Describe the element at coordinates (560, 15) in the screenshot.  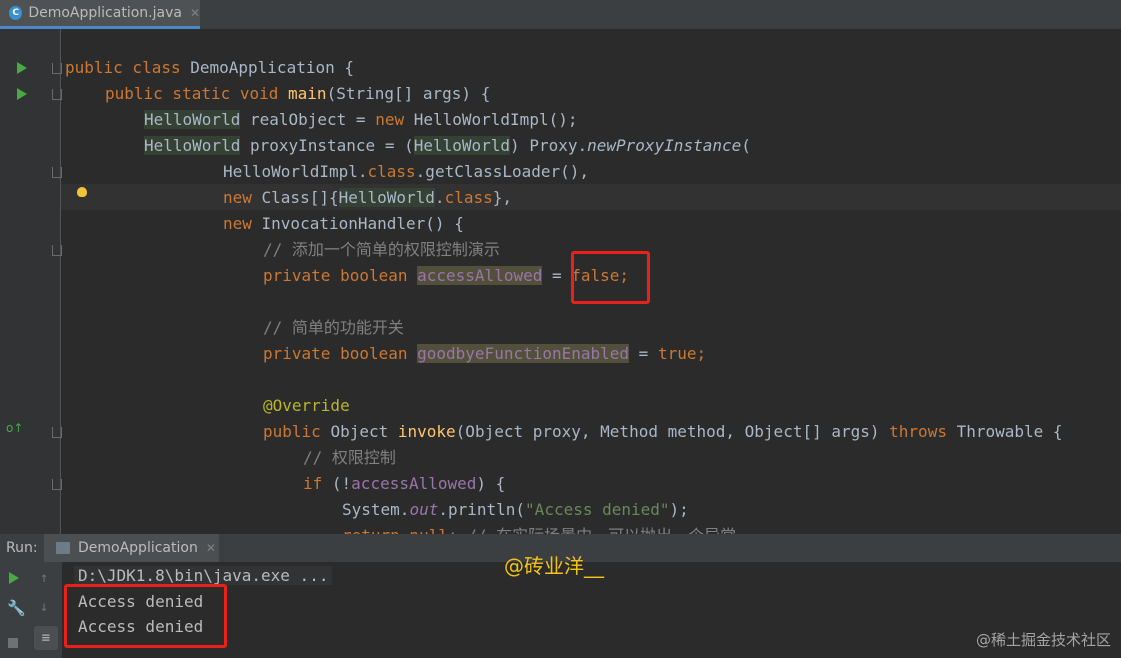
I see `editor-tab-bar: C DemoApplication.java ✕` at that location.